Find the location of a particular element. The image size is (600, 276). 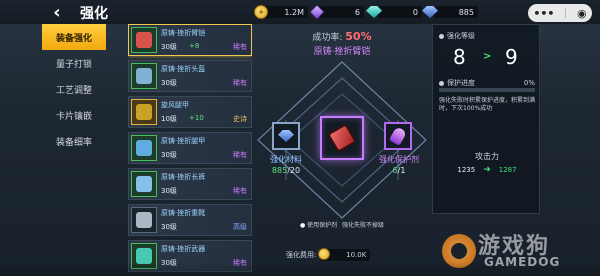

protect-potion-icon is located at coordinates (398, 136).